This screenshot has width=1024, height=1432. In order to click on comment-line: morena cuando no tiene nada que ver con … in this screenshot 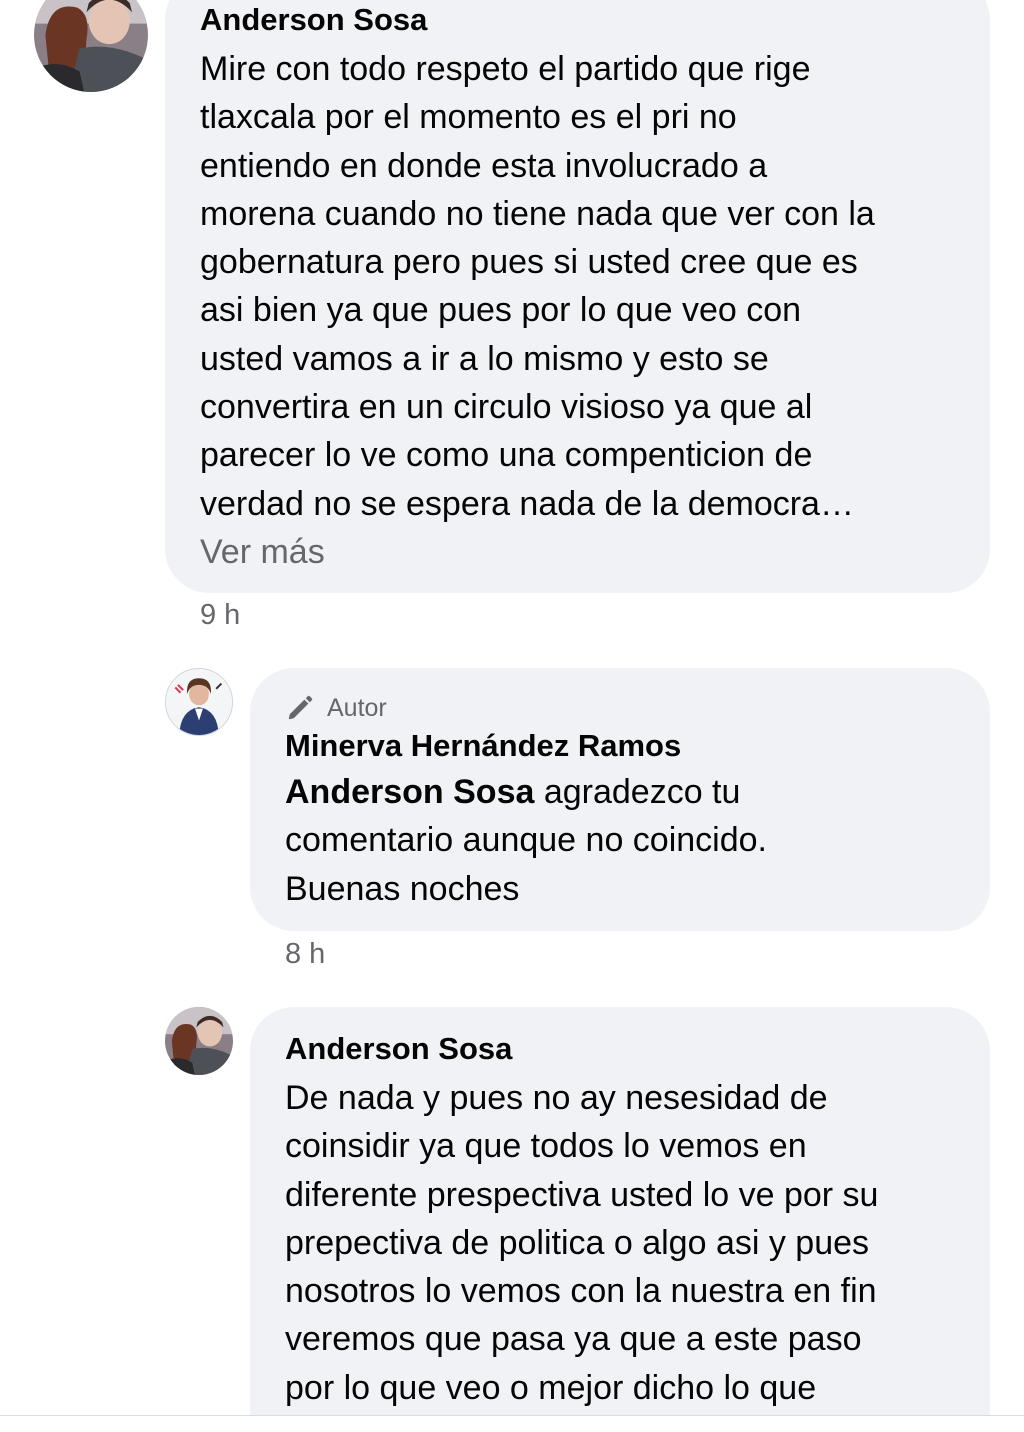, I will do `click(537, 213)`.